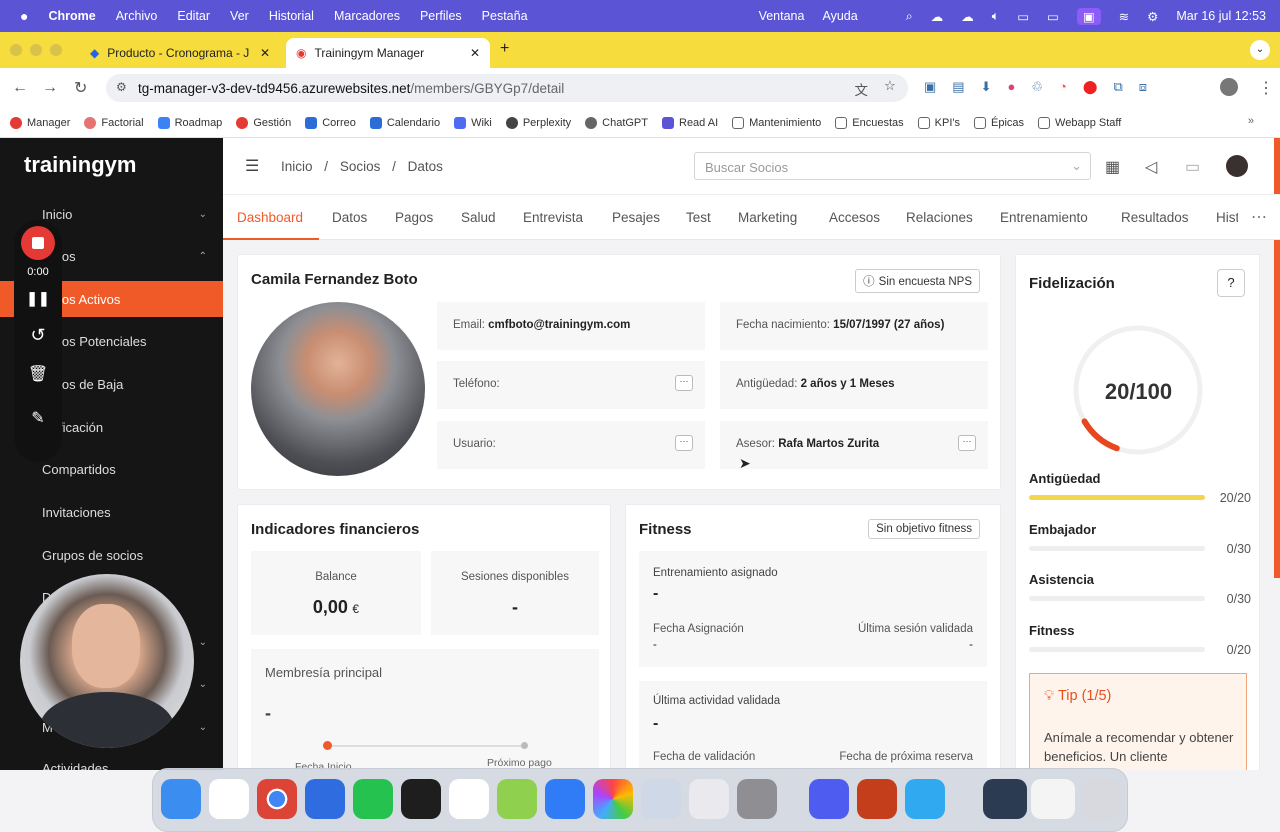  What do you see at coordinates (229, 799) in the screenshot?
I see `slack-icon` at bounding box center [229, 799].